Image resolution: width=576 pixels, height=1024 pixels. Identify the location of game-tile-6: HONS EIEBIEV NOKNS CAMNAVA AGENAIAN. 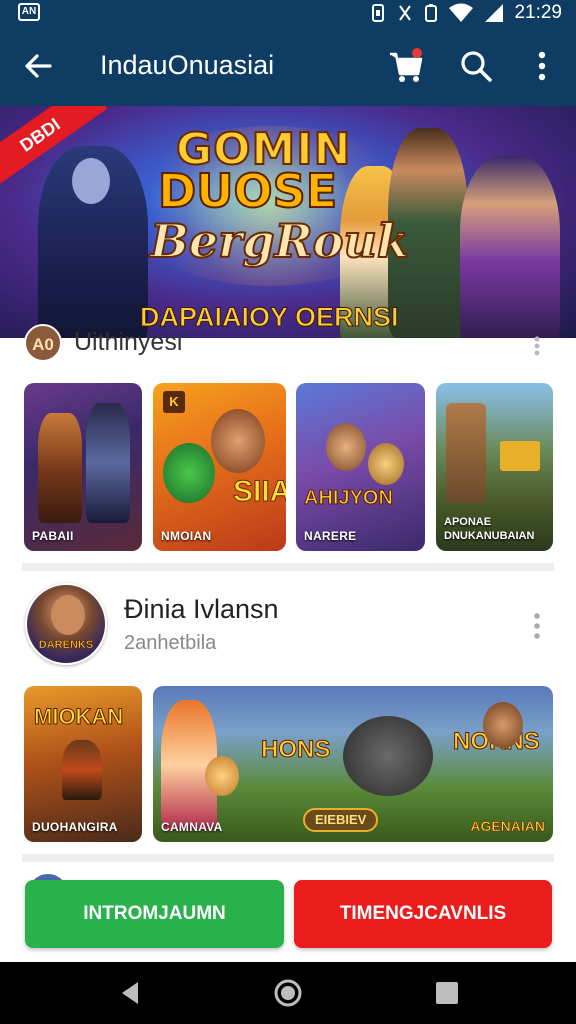
(353, 764).